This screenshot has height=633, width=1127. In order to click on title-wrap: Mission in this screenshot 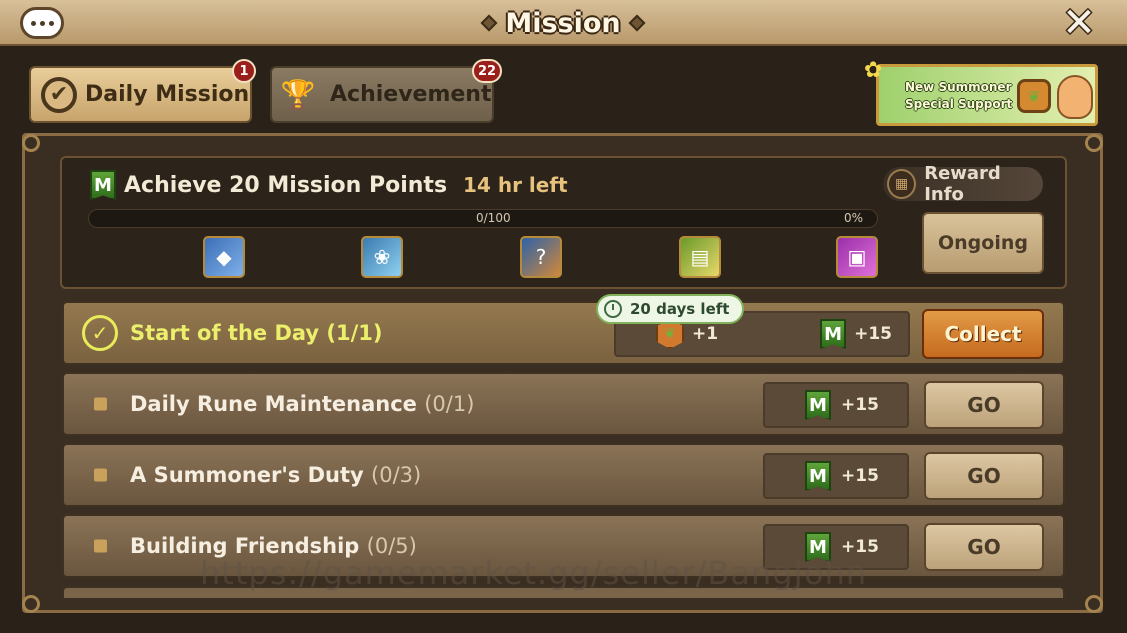, I will do `click(563, 23)`.